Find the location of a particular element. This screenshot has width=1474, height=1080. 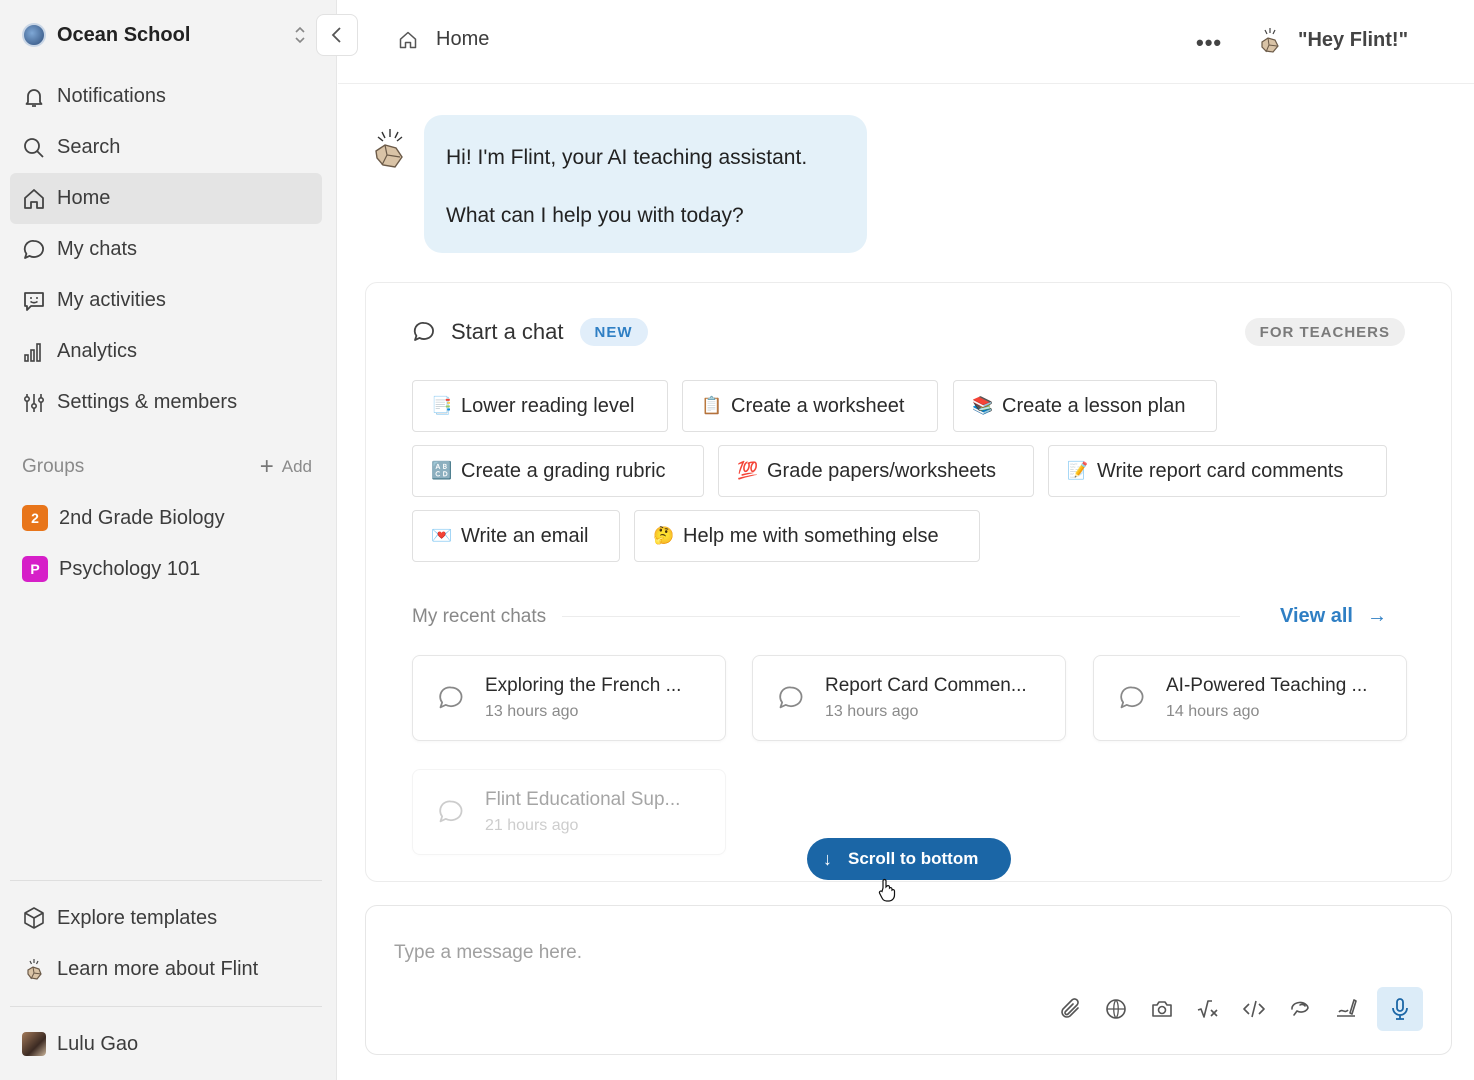

home-icon is located at coordinates (408, 39).